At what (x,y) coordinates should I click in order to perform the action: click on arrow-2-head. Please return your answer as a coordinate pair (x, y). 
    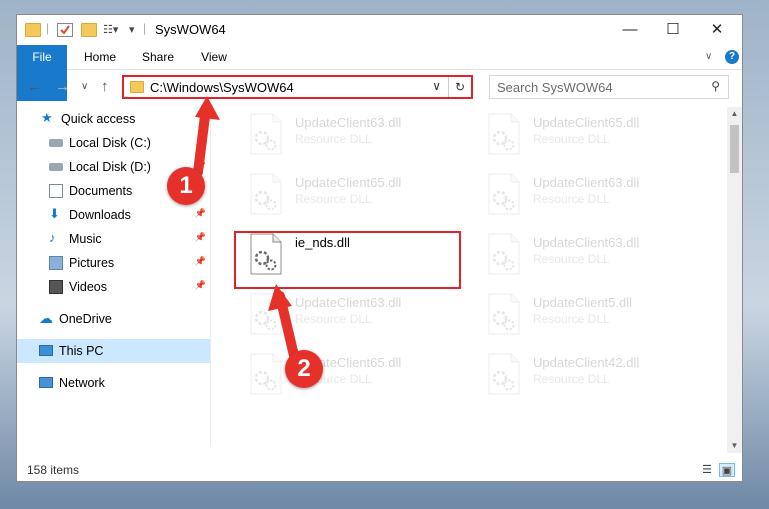
    Looking at the image, I should click on (280, 297).